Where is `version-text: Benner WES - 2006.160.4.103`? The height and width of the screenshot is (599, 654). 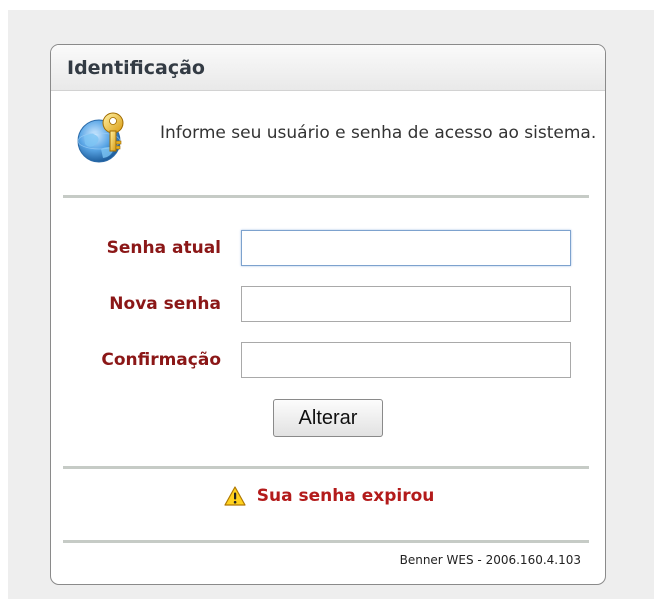
version-text: Benner WES - 2006.160.4.103 is located at coordinates (490, 560).